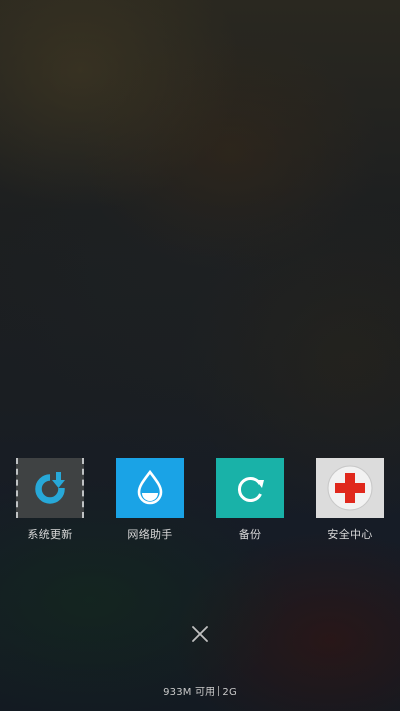 This screenshot has height=711, width=400. I want to click on system-update-tile, so click(50, 488).